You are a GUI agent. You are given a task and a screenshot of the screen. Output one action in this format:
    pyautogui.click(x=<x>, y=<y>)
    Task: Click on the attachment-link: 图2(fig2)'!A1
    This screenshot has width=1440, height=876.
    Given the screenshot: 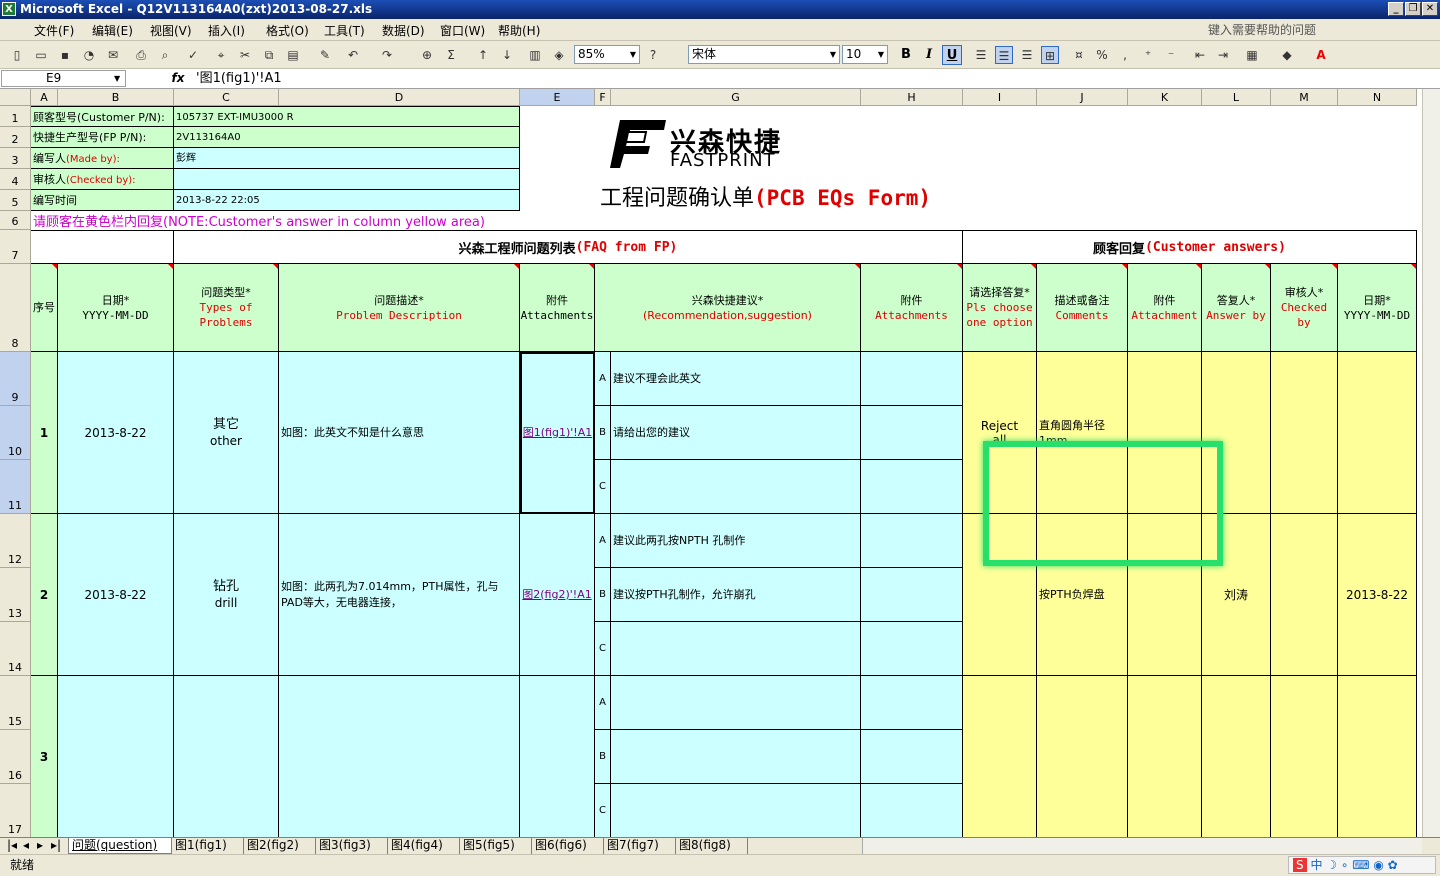 What is the action you would take?
    pyautogui.click(x=556, y=595)
    